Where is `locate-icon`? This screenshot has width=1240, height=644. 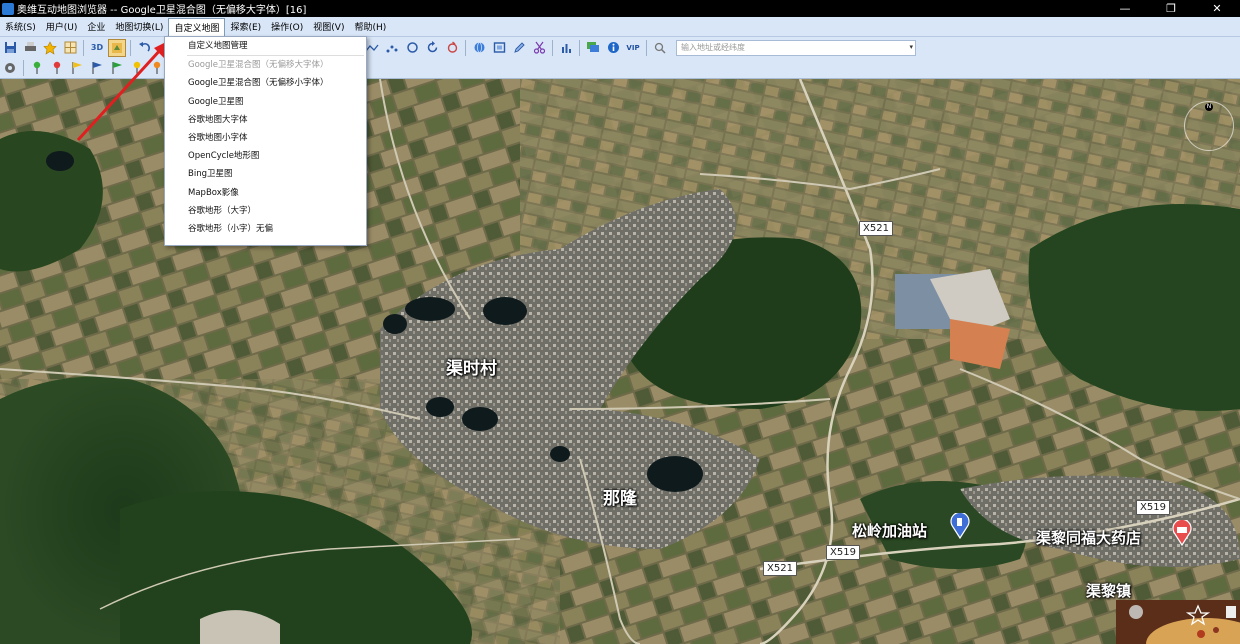 locate-icon is located at coordinates (452, 48).